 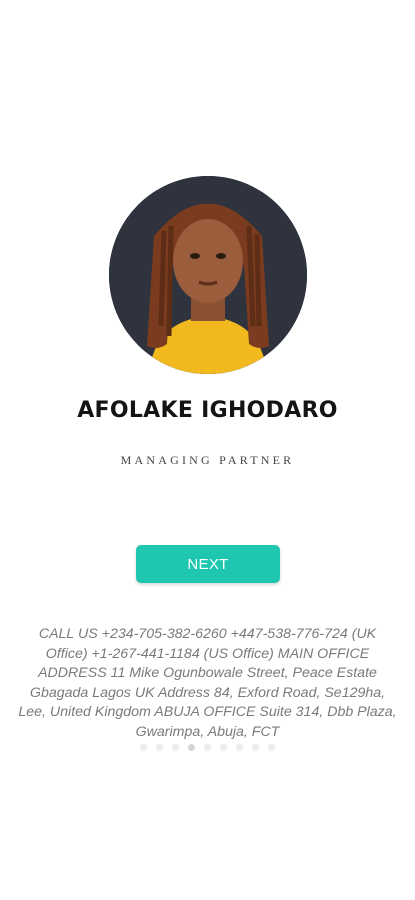 What do you see at coordinates (207, 460) in the screenshot?
I see `person-role: MANAGING PARTNER` at bounding box center [207, 460].